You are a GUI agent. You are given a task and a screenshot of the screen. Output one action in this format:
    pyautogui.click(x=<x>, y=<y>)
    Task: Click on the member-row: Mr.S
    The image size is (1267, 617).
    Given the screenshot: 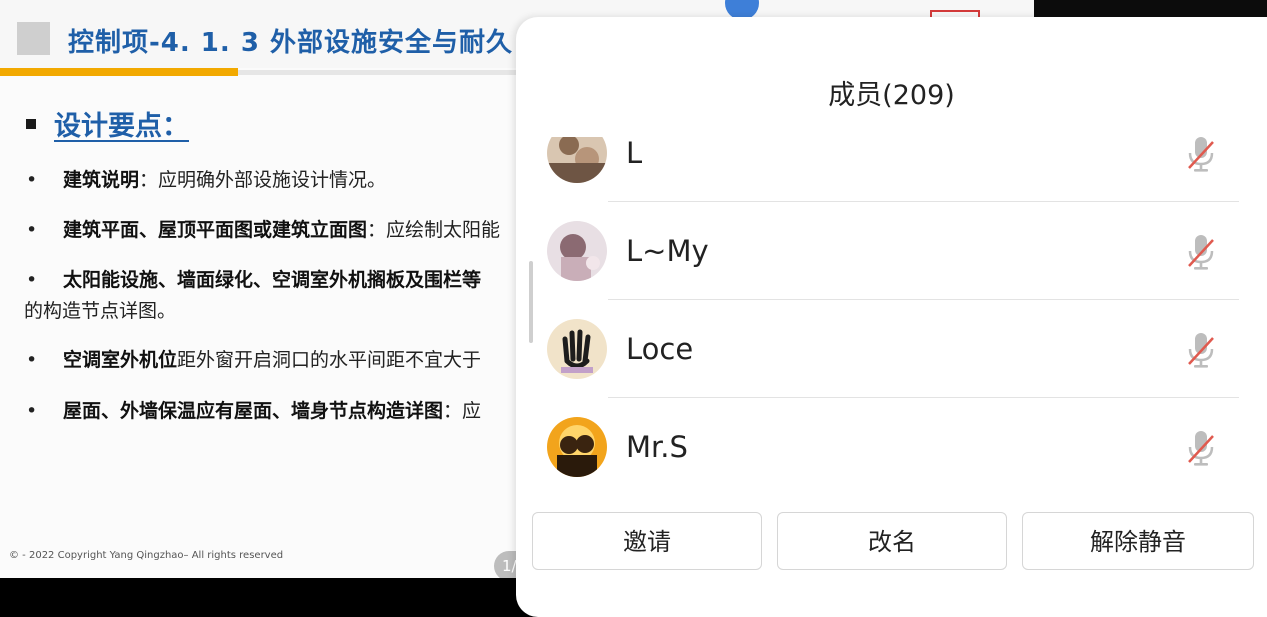 What is the action you would take?
    pyautogui.click(x=891, y=447)
    